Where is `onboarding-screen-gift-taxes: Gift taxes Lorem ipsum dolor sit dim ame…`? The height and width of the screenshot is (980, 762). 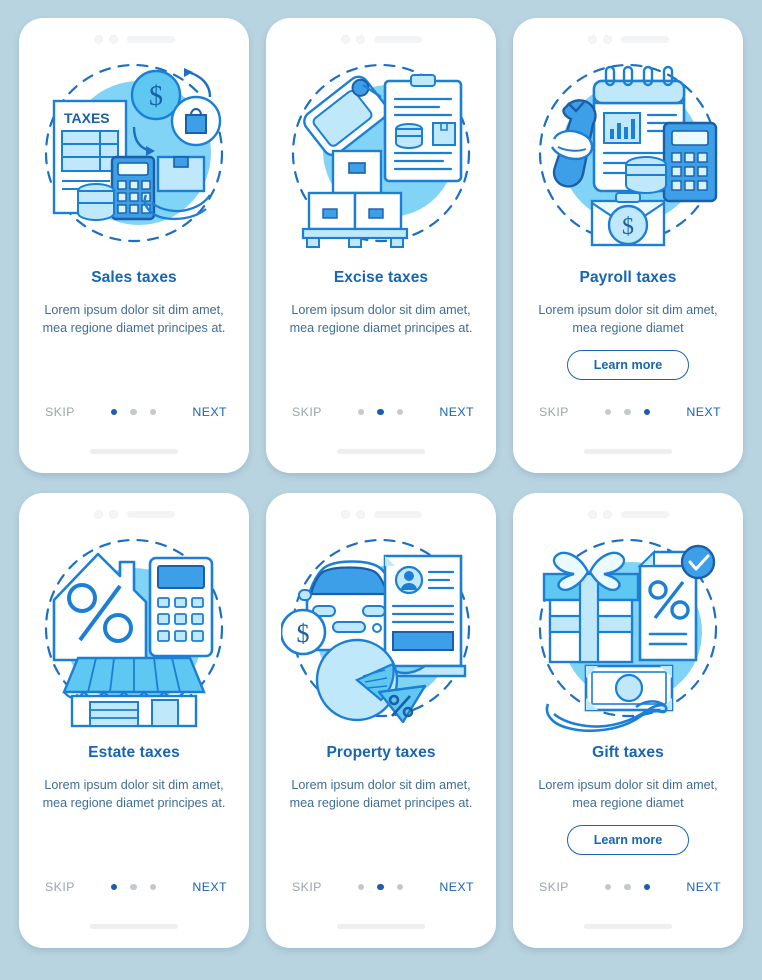
onboarding-screen-gift-taxes: Gift taxes Lorem ipsum dolor sit dim ame… is located at coordinates (628, 720).